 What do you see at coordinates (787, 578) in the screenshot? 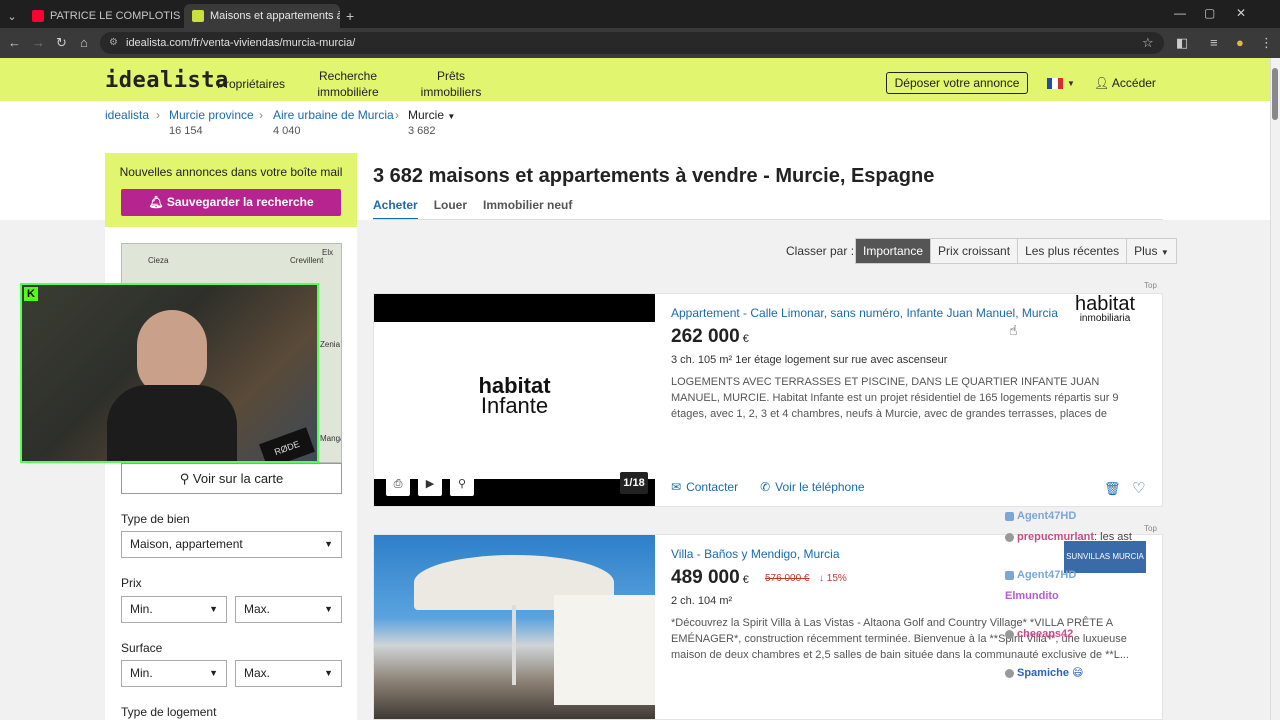
I see `old-price: 576 000 €` at bounding box center [787, 578].